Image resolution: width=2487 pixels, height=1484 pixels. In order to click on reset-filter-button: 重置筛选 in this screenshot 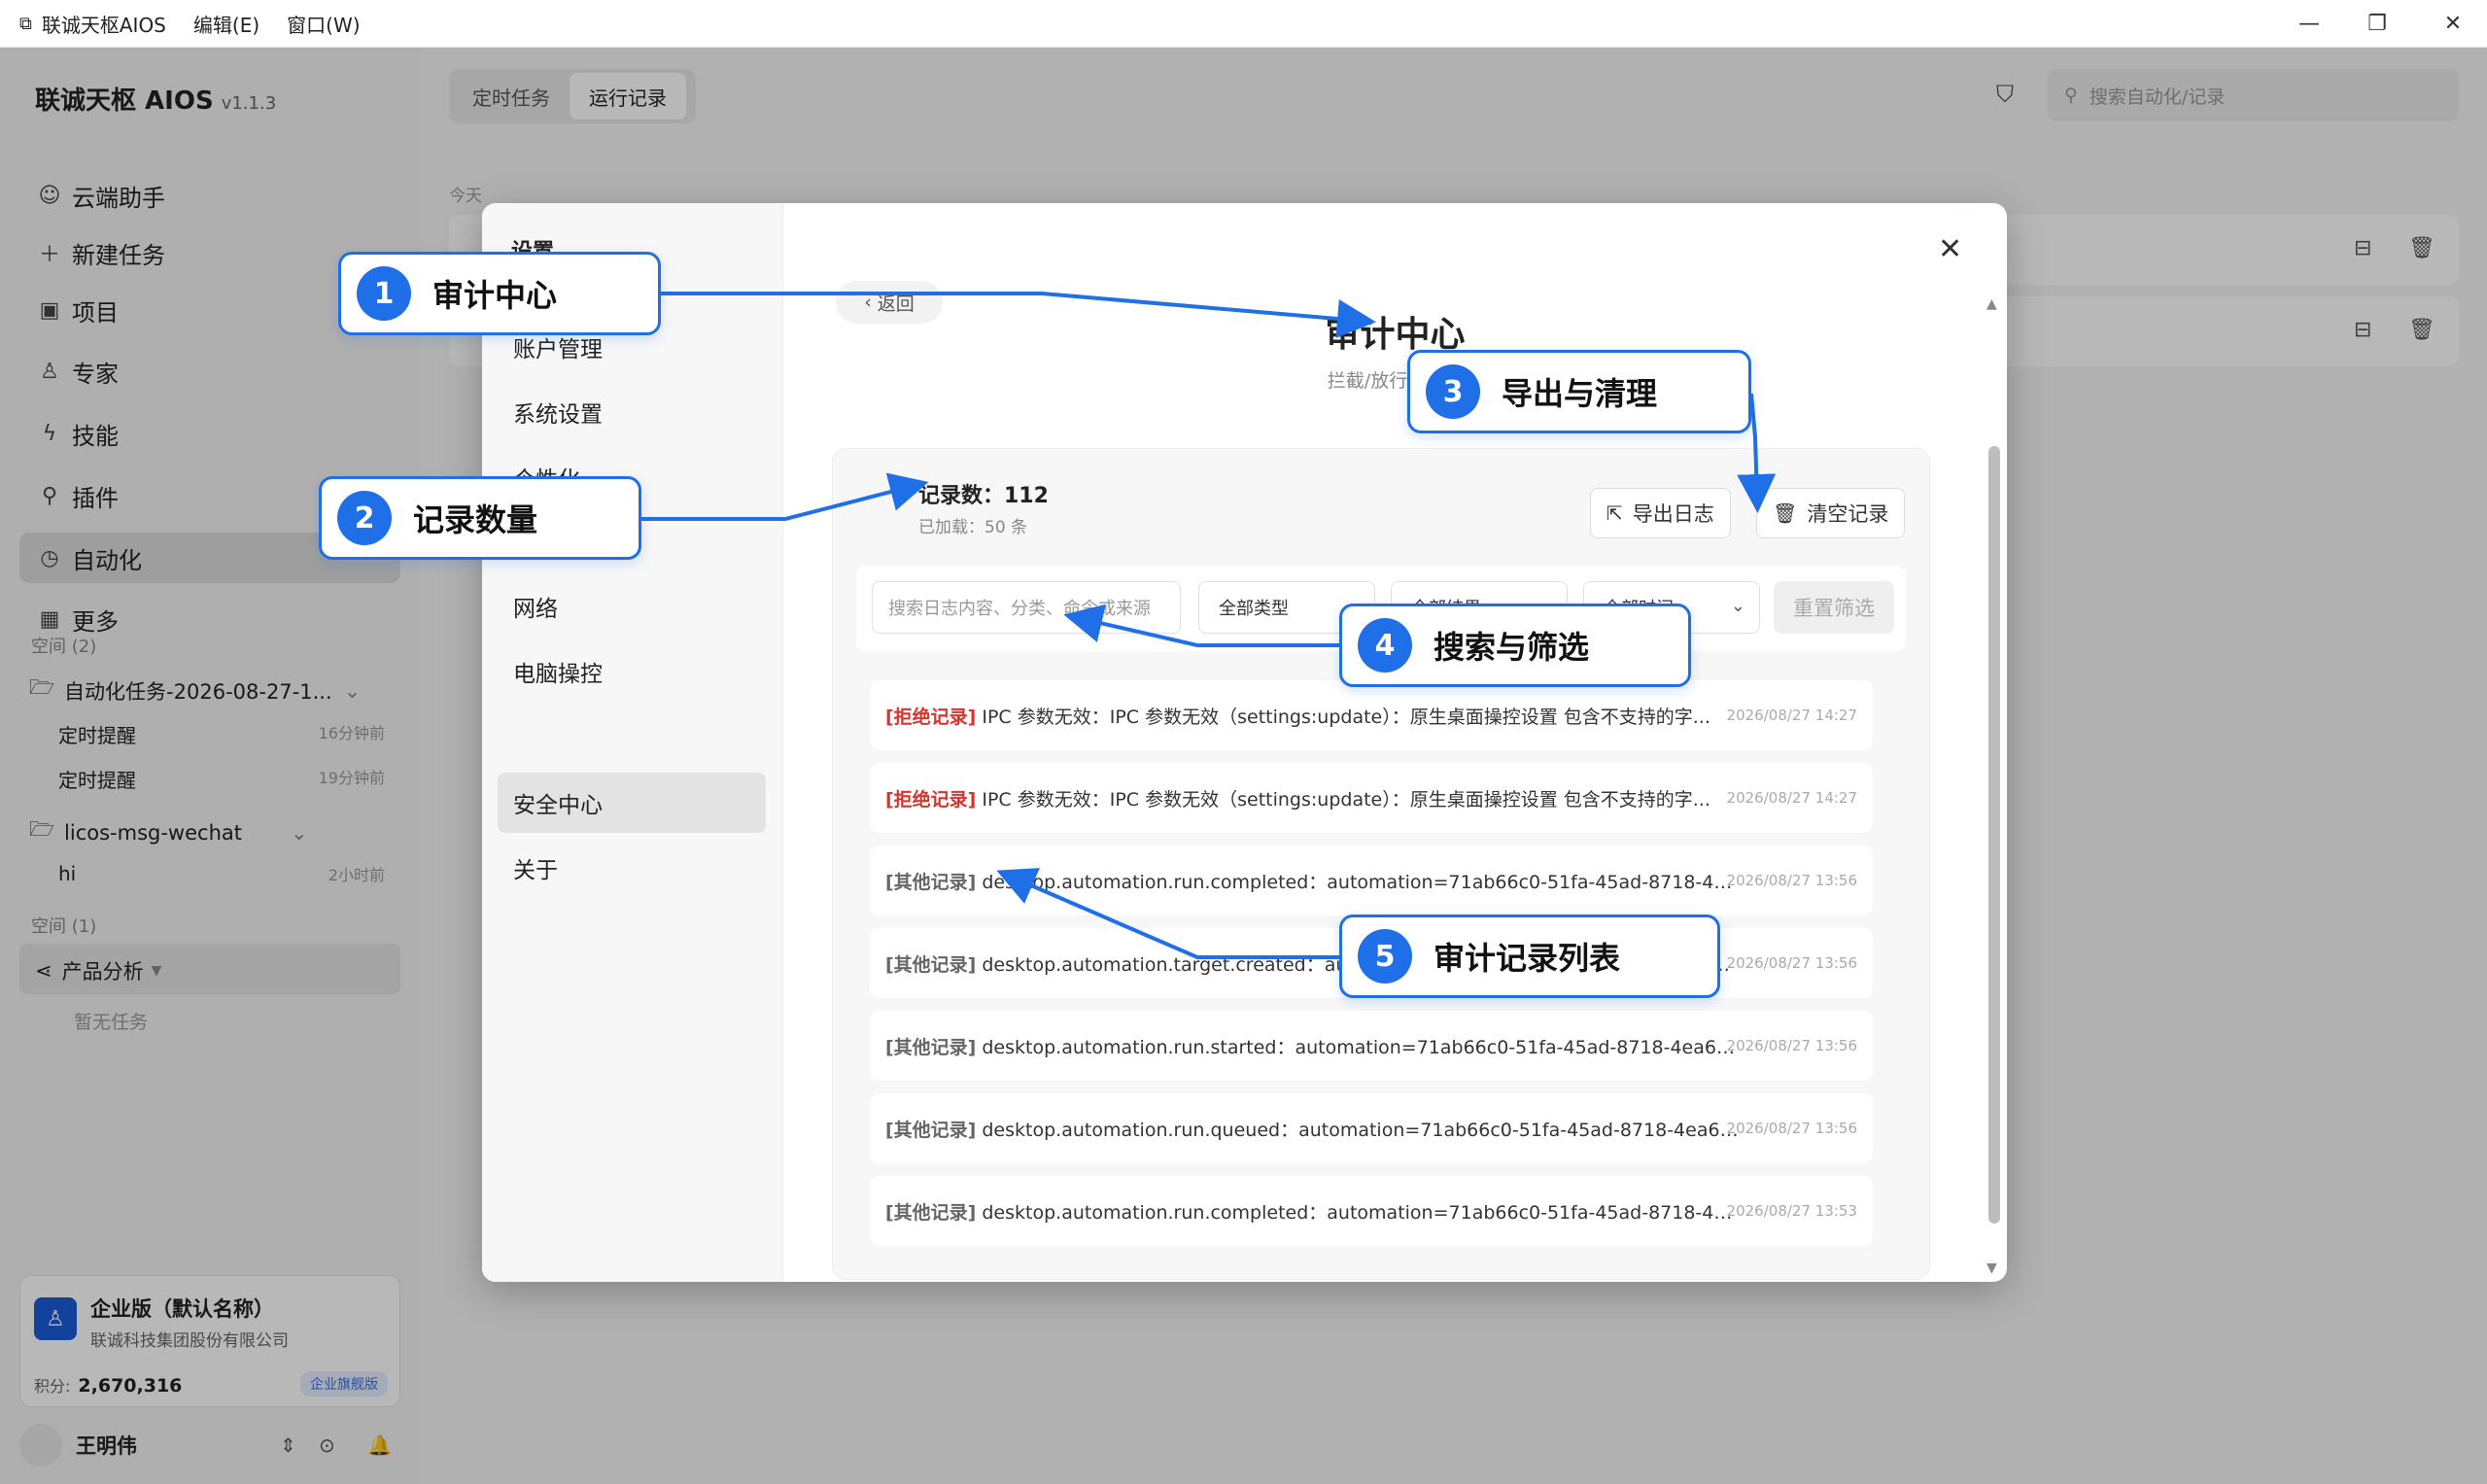, I will do `click(1834, 607)`.